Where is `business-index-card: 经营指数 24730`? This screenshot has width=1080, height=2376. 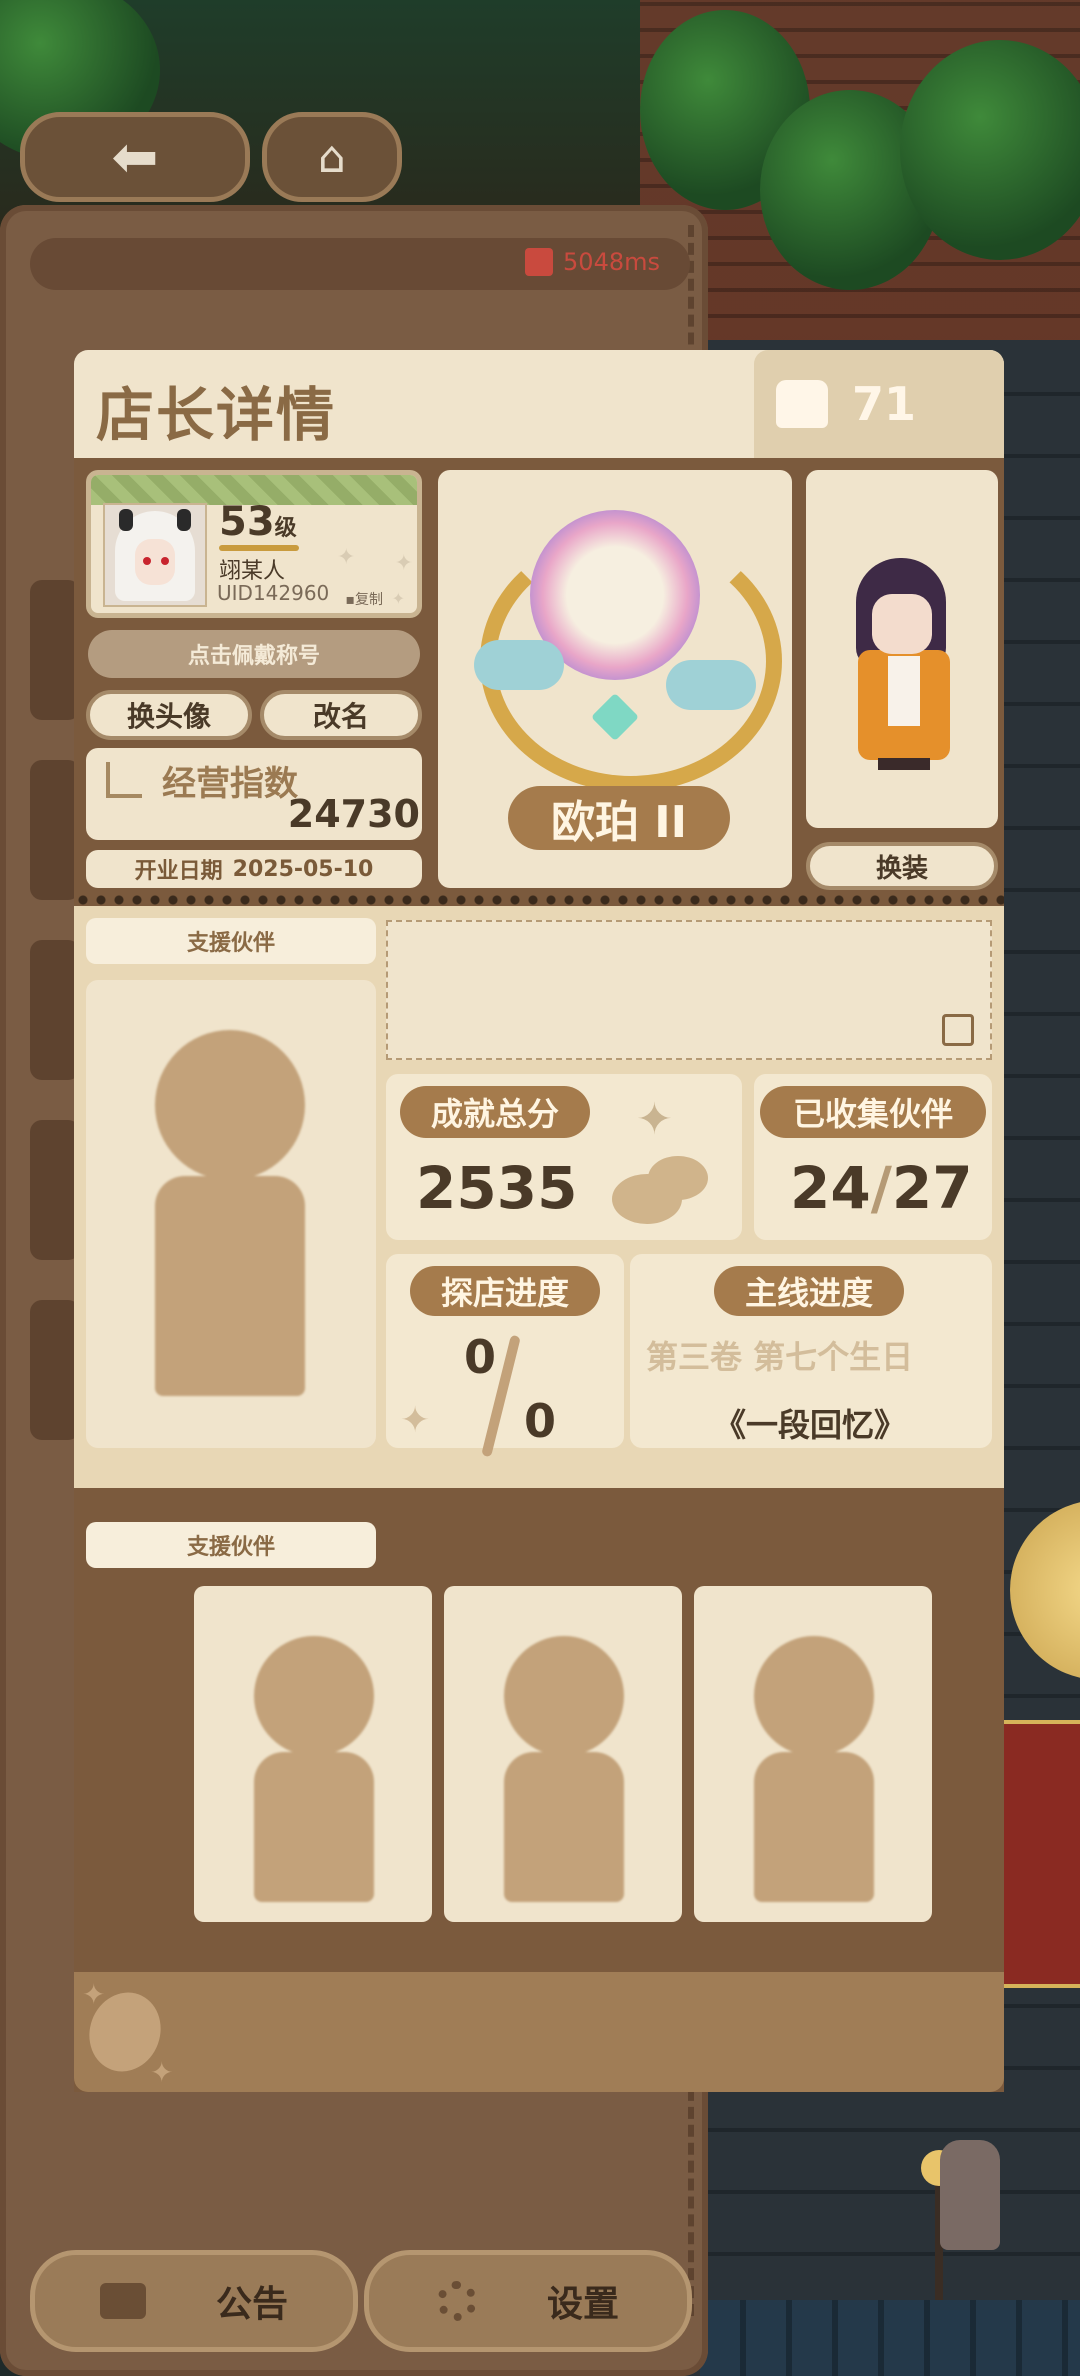 business-index-card: 经营指数 24730 is located at coordinates (254, 794).